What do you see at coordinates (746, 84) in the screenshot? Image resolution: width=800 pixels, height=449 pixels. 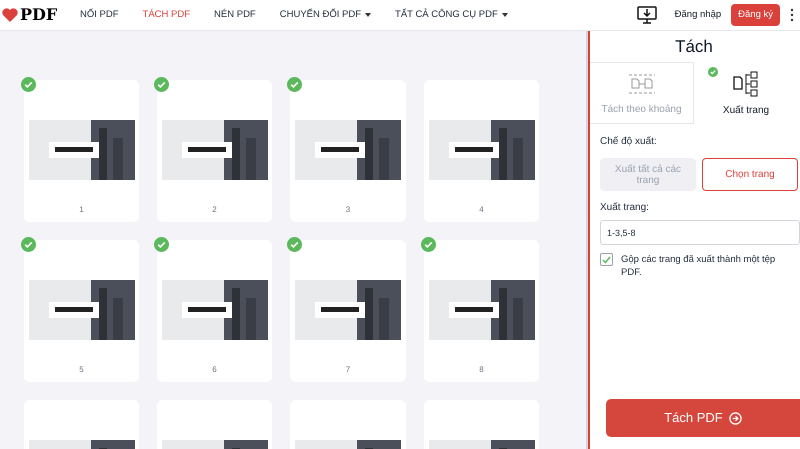 I see `extract-pages-icon` at bounding box center [746, 84].